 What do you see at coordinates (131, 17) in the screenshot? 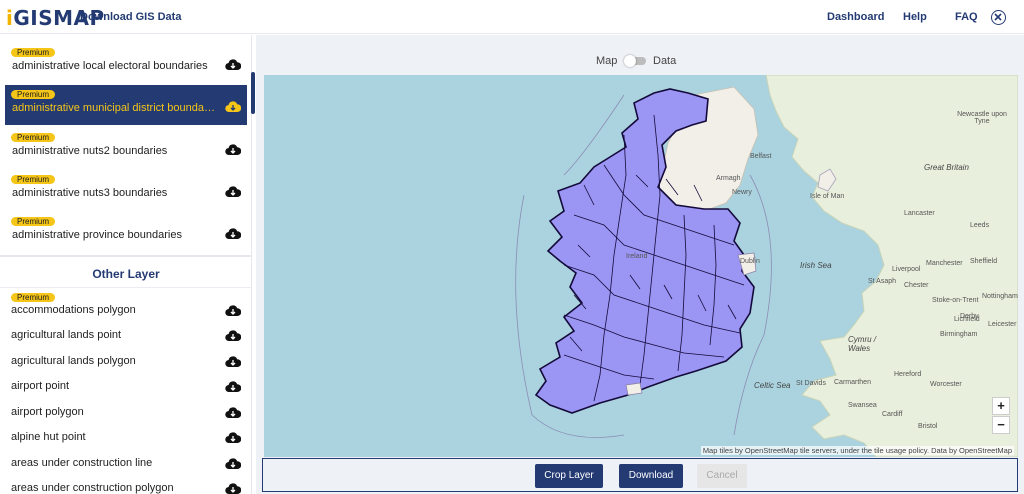
I see `app-title: Download GIS Data` at bounding box center [131, 17].